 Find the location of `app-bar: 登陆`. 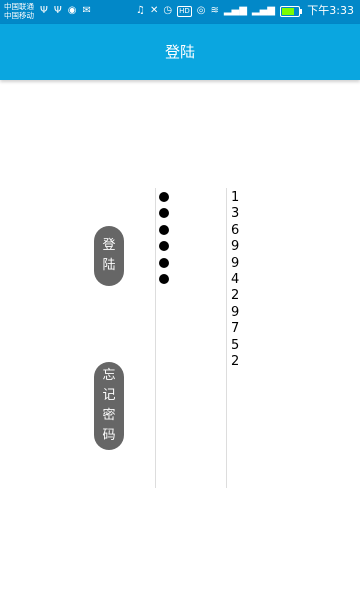

app-bar: 登陆 is located at coordinates (180, 52).